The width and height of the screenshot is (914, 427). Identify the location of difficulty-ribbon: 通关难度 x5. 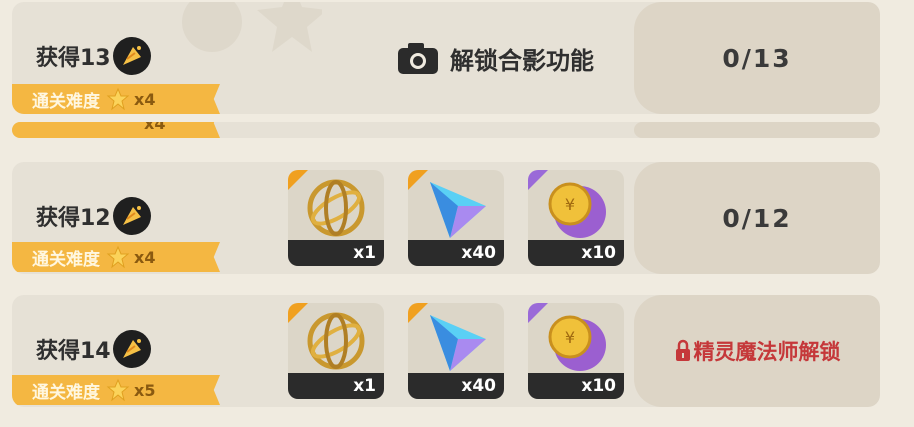
(116, 390).